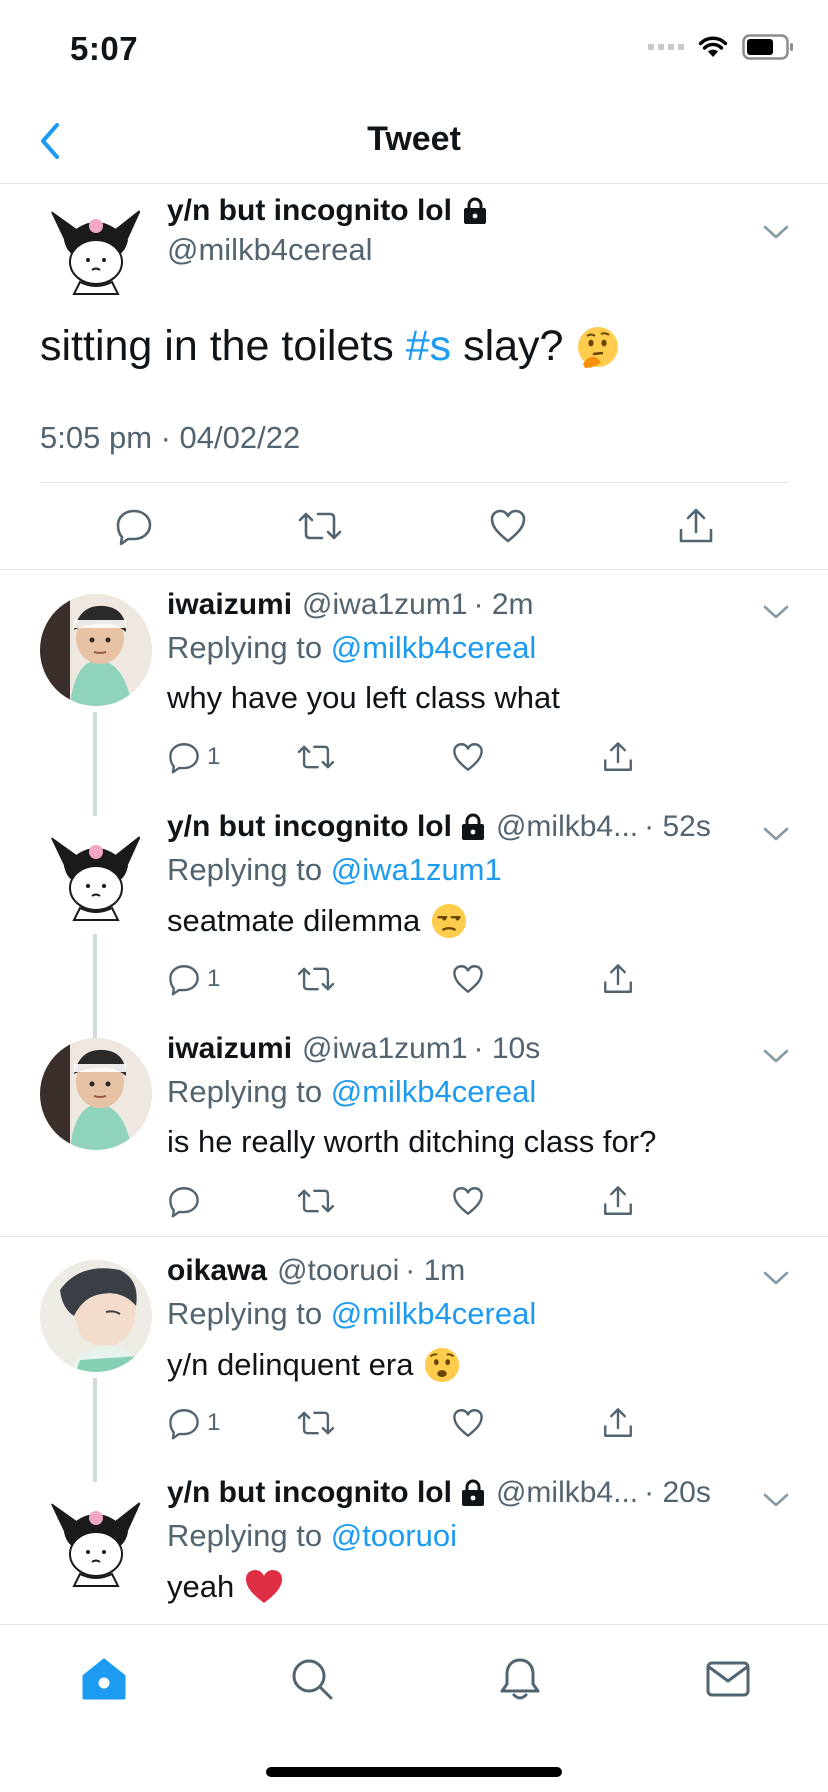 This screenshot has width=828, height=1792. Describe the element at coordinates (428, 346) in the screenshot. I see `hashtag-link: #s` at that location.